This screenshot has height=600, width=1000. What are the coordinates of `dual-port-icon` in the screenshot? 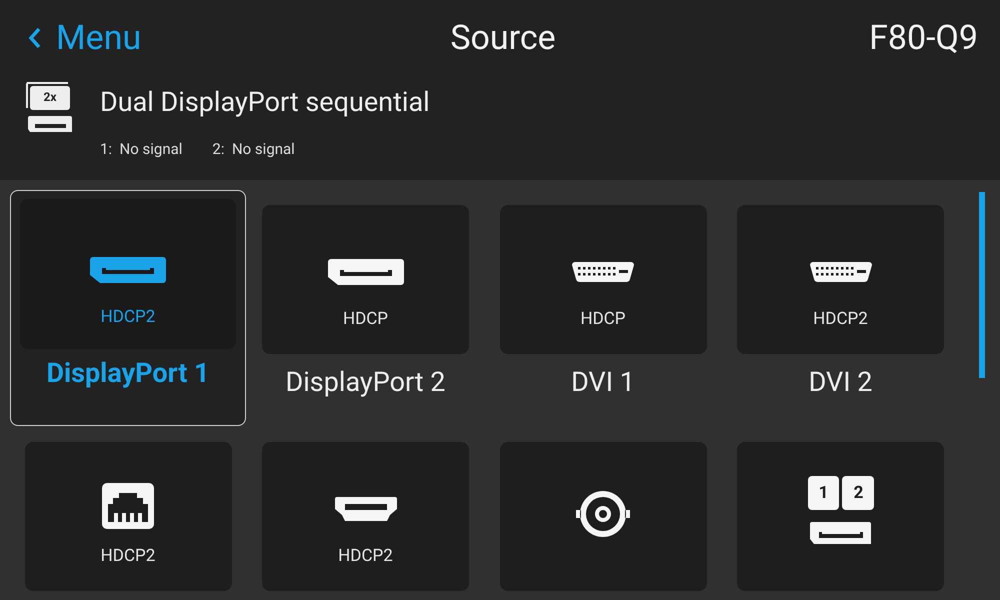 It's located at (841, 510).